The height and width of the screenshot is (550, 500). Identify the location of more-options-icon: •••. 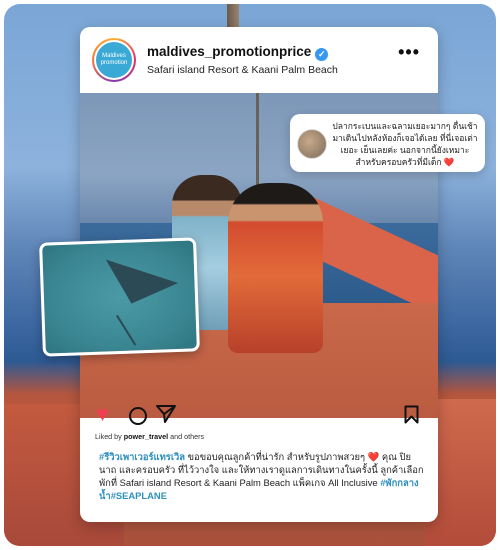
(409, 52).